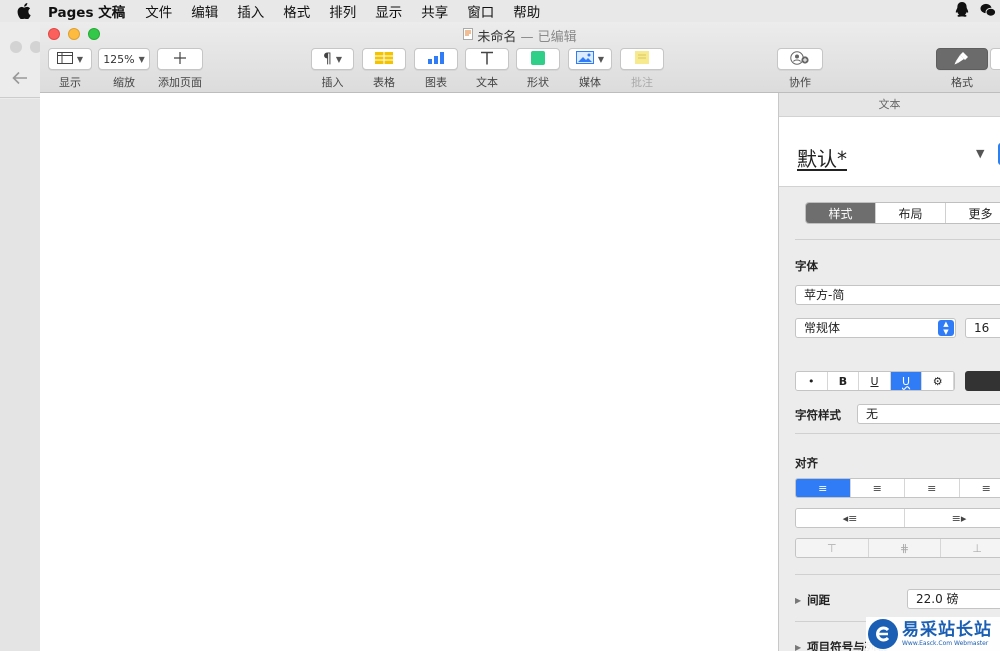  I want to click on add-person-icon, so click(800, 59).